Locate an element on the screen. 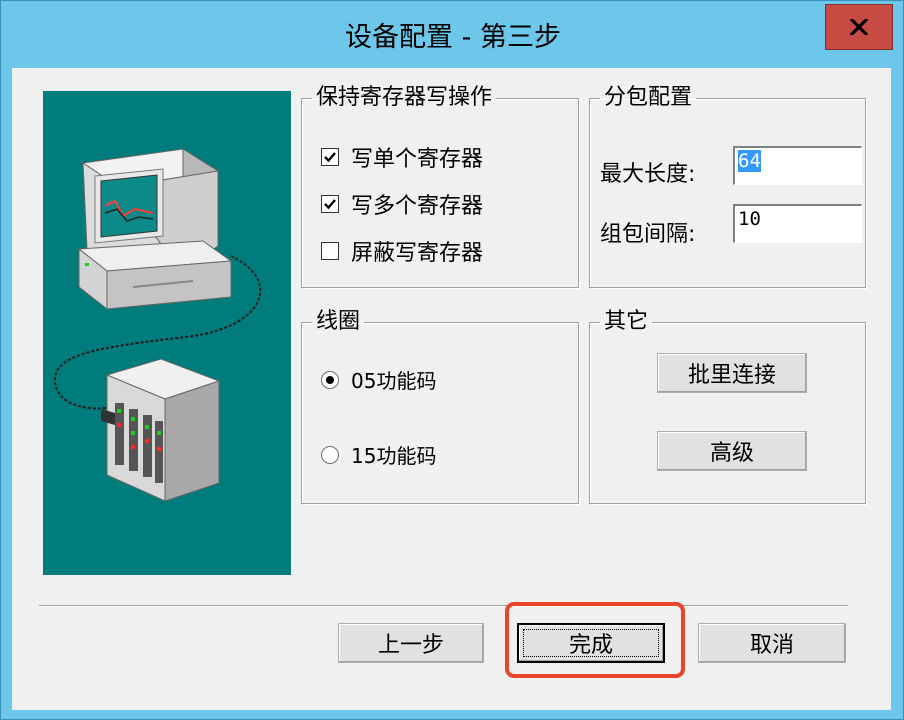 The image size is (904, 720). checkbox-label: 写多个寄存器 is located at coordinates (417, 206).